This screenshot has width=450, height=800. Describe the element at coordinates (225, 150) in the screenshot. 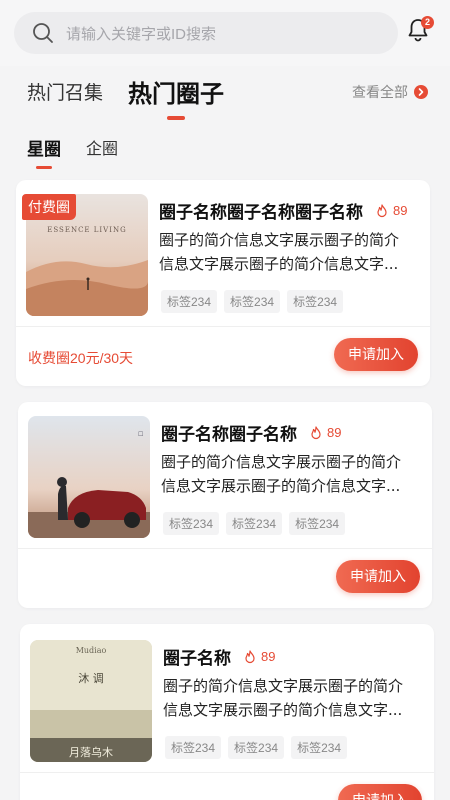

I see `sub-tabs: 星圈 企圈` at that location.